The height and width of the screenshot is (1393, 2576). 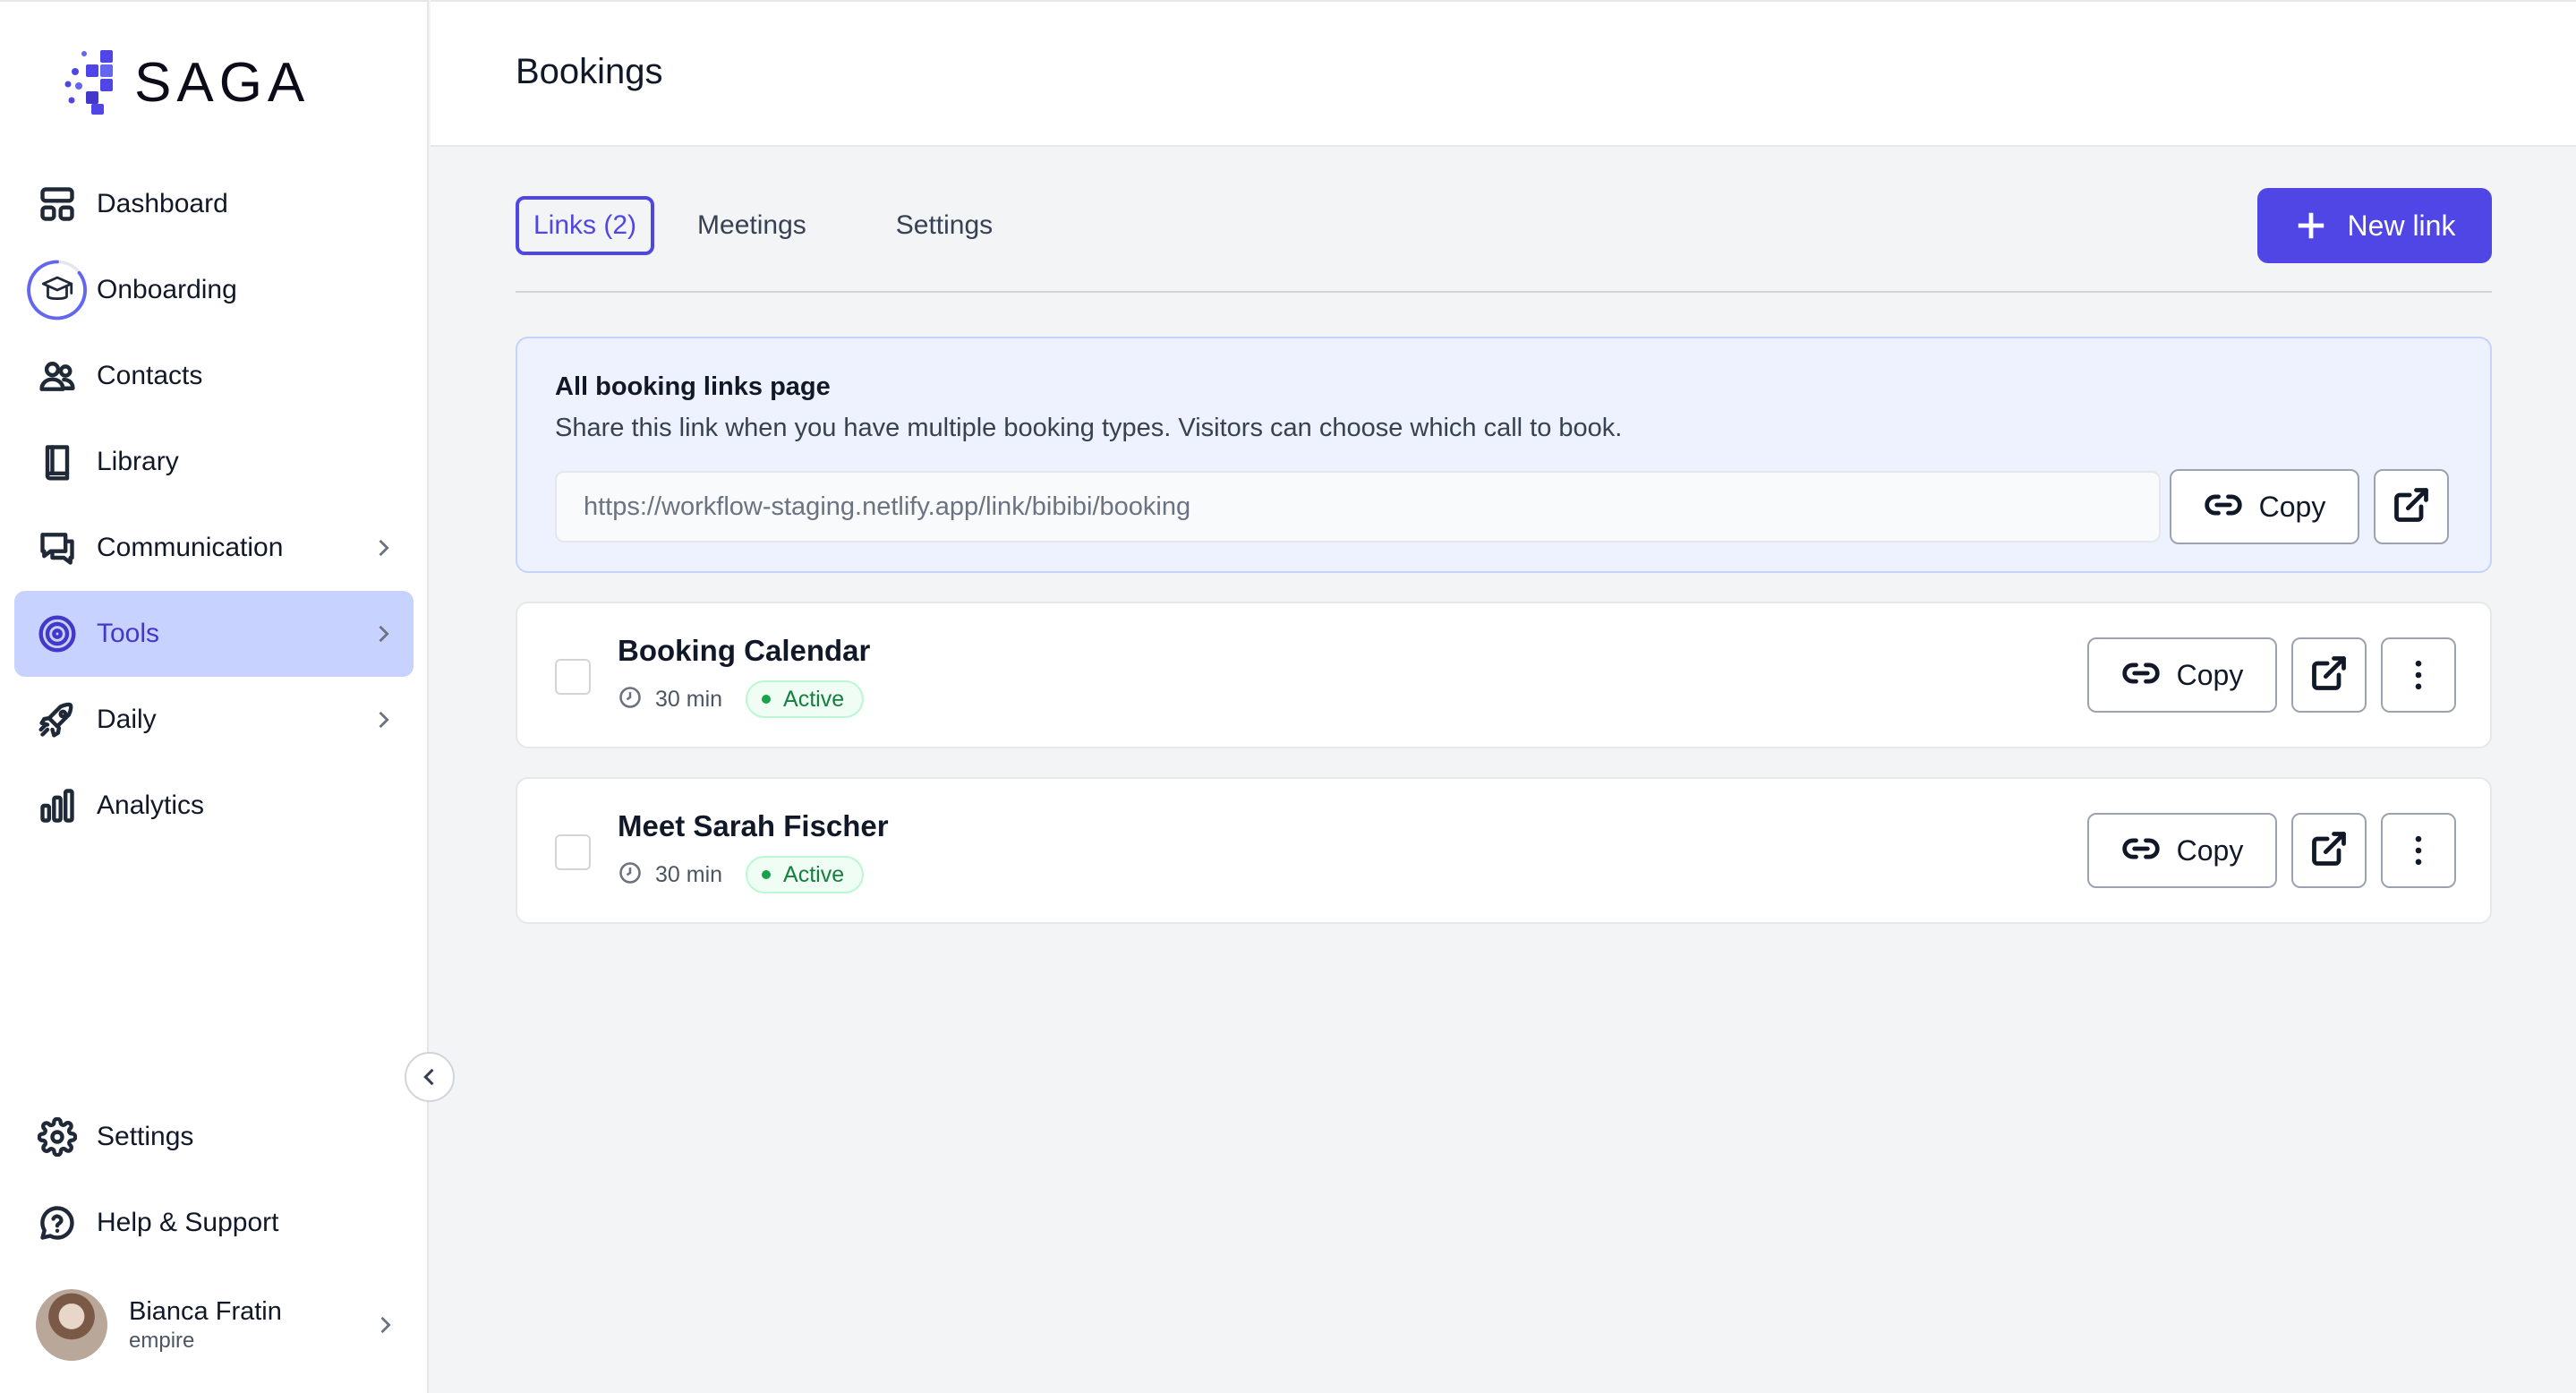 What do you see at coordinates (57, 1137) in the screenshot?
I see `gear-icon` at bounding box center [57, 1137].